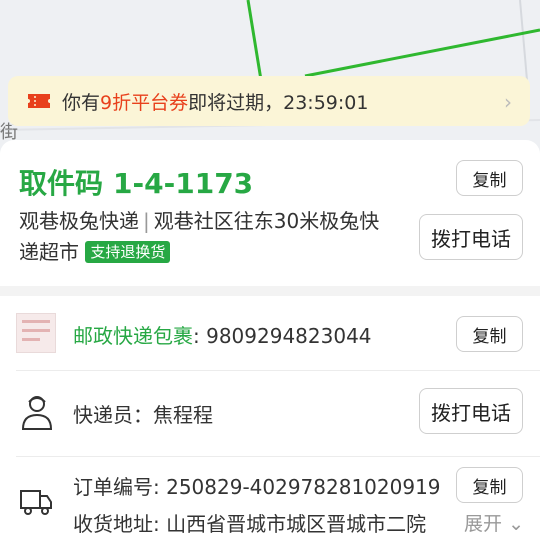  Describe the element at coordinates (128, 251) in the screenshot. I see `return-badge: 支持退换货` at that location.